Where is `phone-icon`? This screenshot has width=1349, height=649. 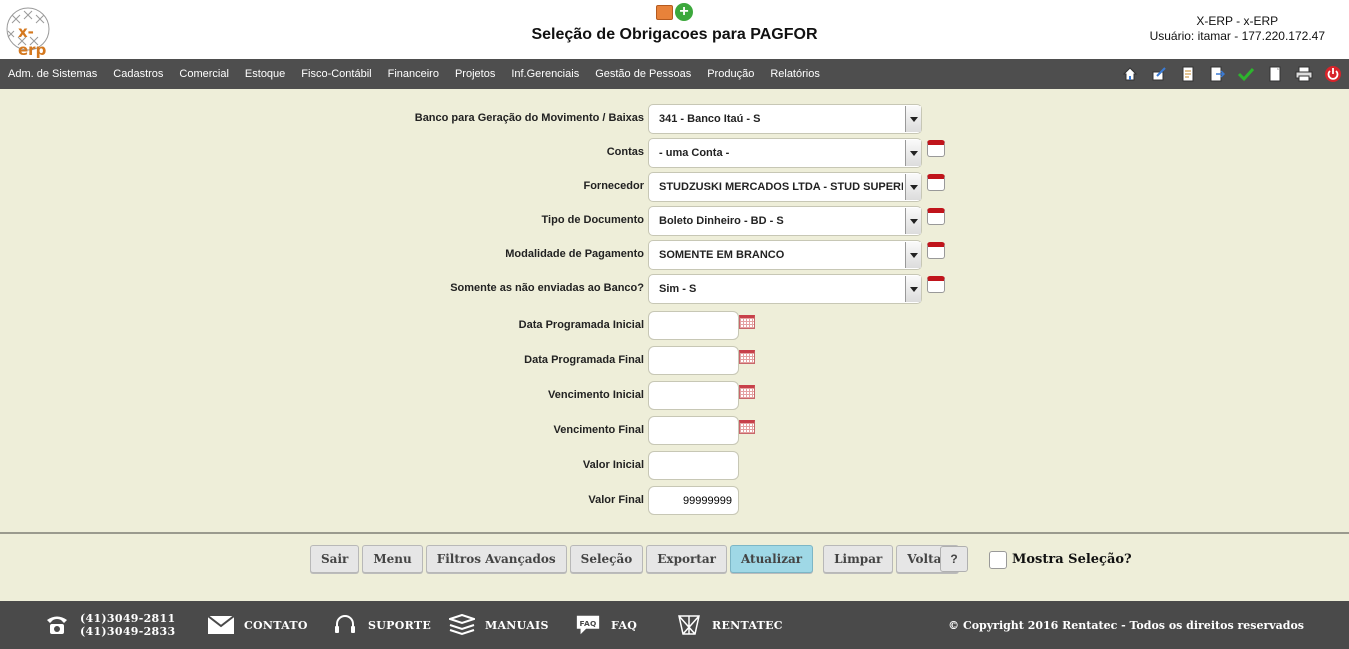 phone-icon is located at coordinates (57, 625).